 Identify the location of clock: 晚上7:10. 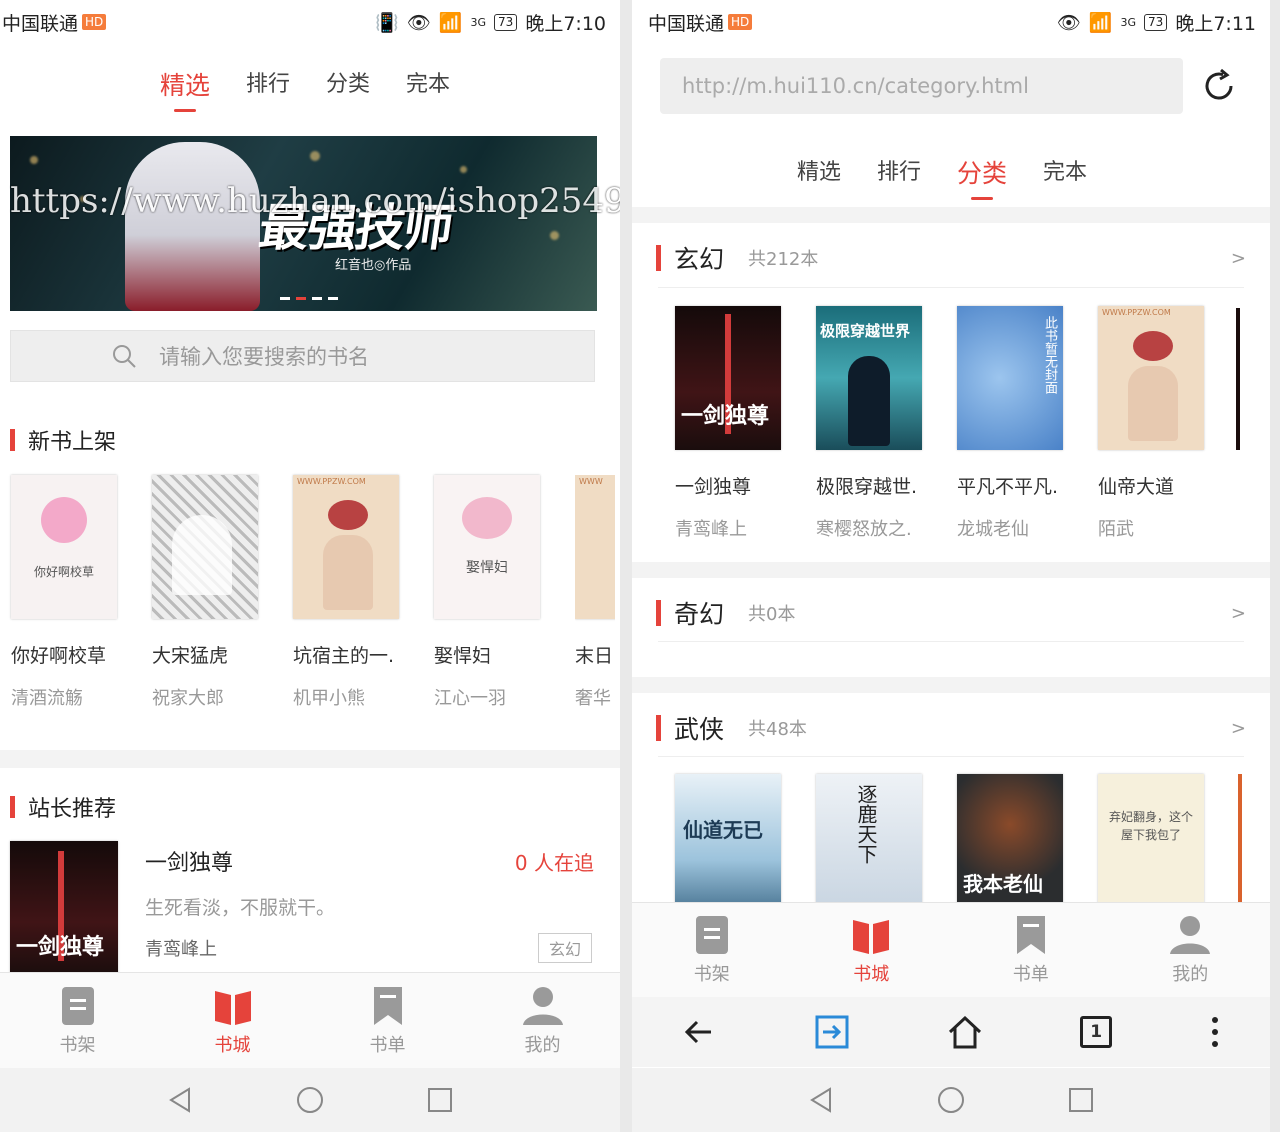
(565, 23).